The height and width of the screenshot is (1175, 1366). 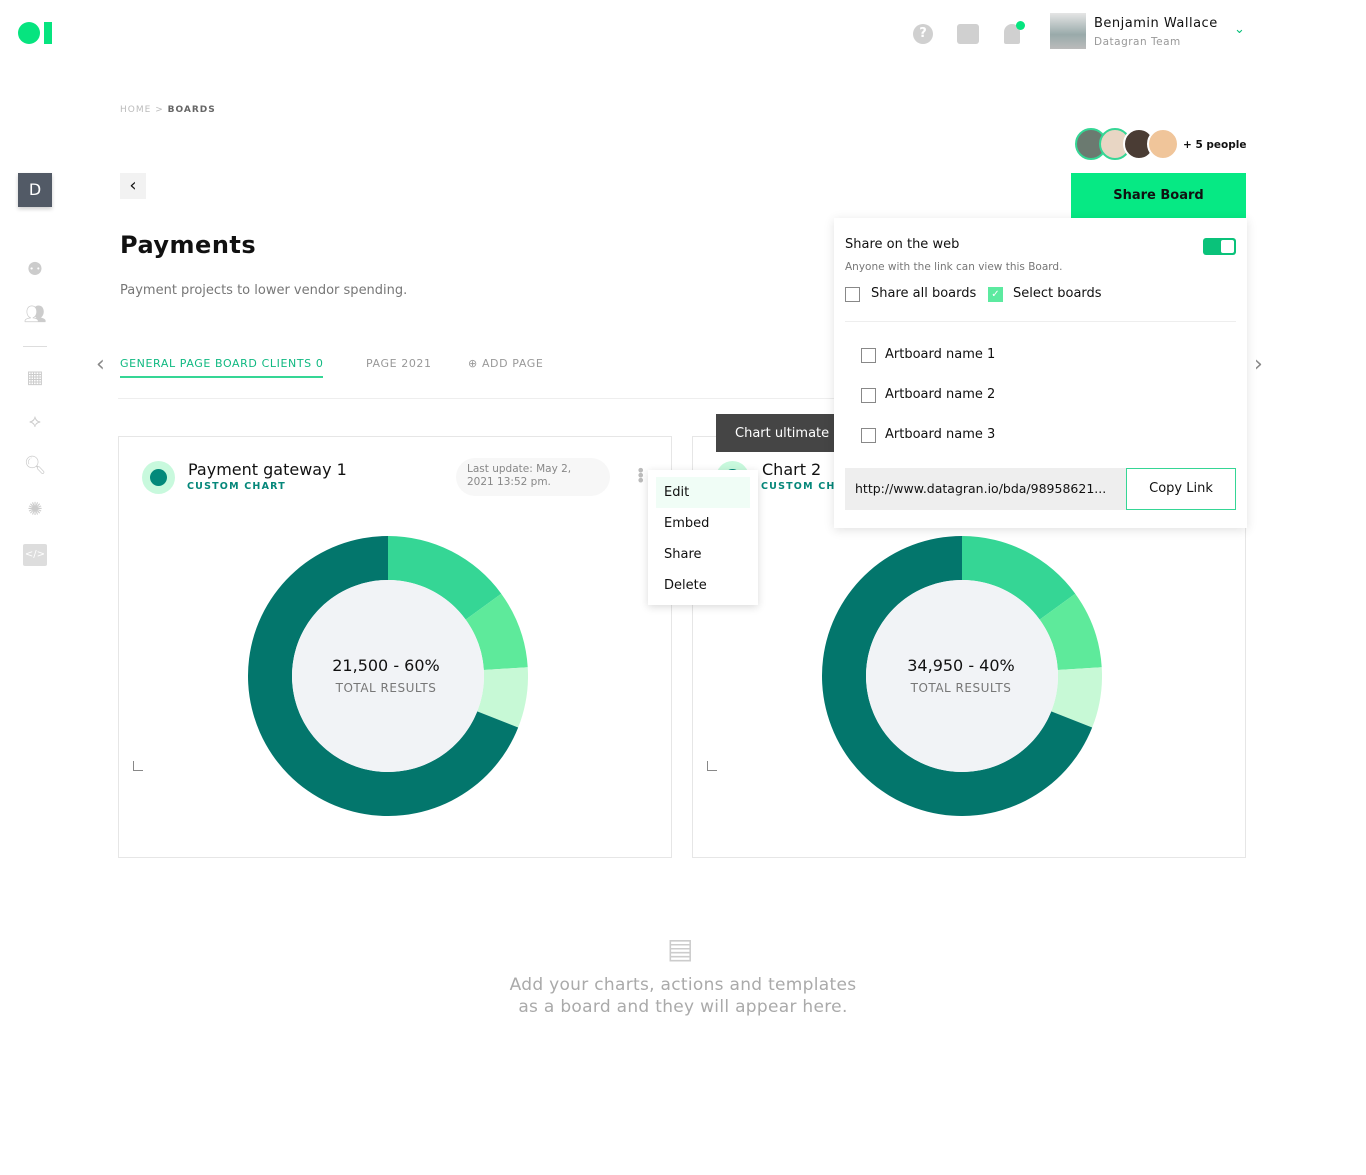 I want to click on people-count: + 5 people, so click(x=1215, y=145).